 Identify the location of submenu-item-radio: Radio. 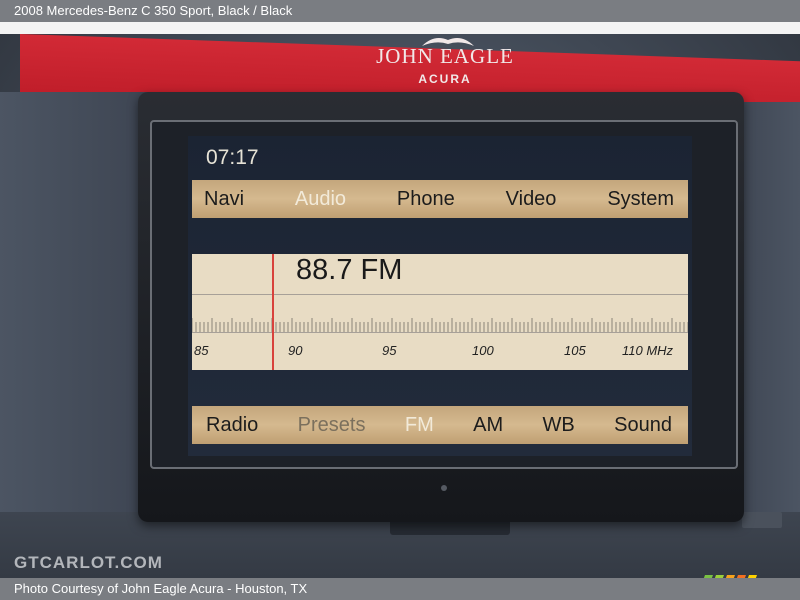
(232, 425).